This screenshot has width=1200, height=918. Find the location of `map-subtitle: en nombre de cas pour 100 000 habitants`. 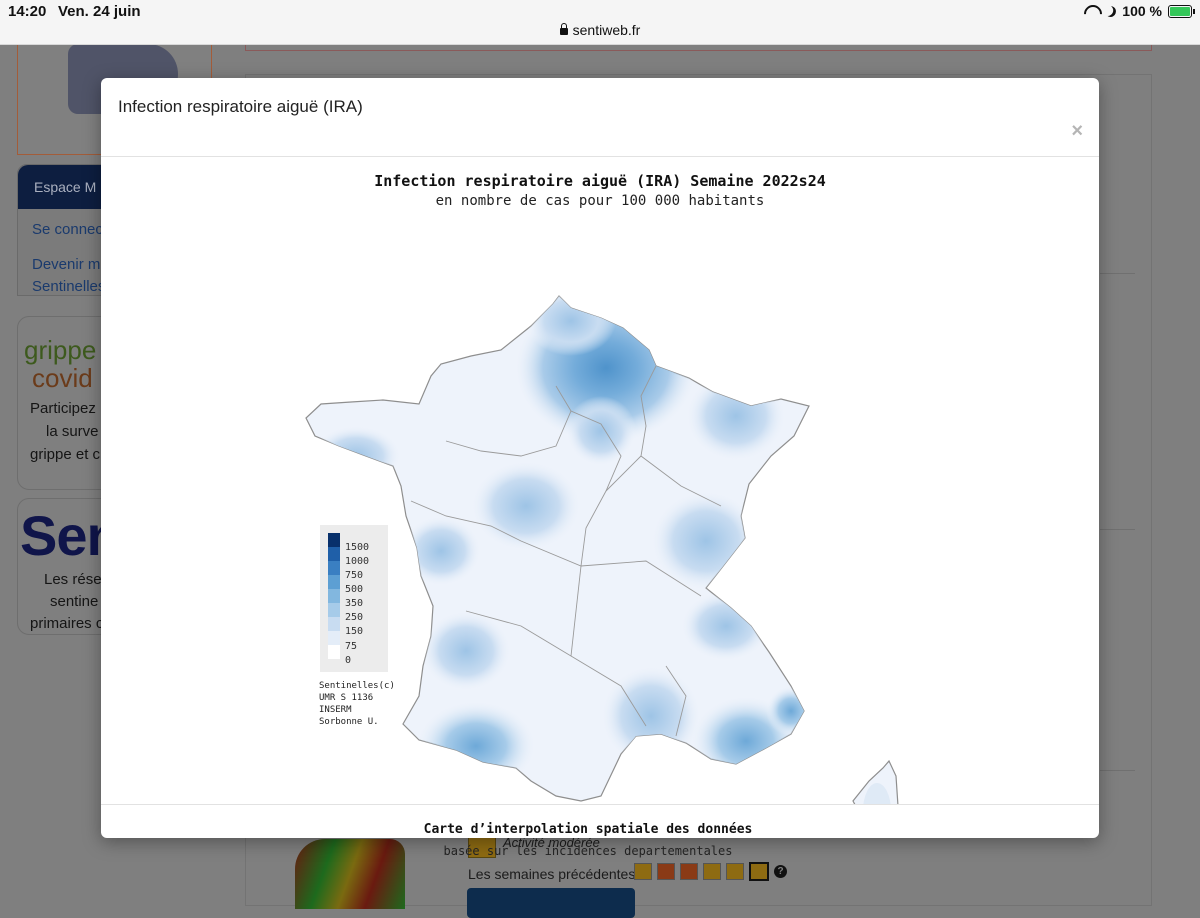

map-subtitle: en nombre de cas pour 100 000 habitants is located at coordinates (600, 201).